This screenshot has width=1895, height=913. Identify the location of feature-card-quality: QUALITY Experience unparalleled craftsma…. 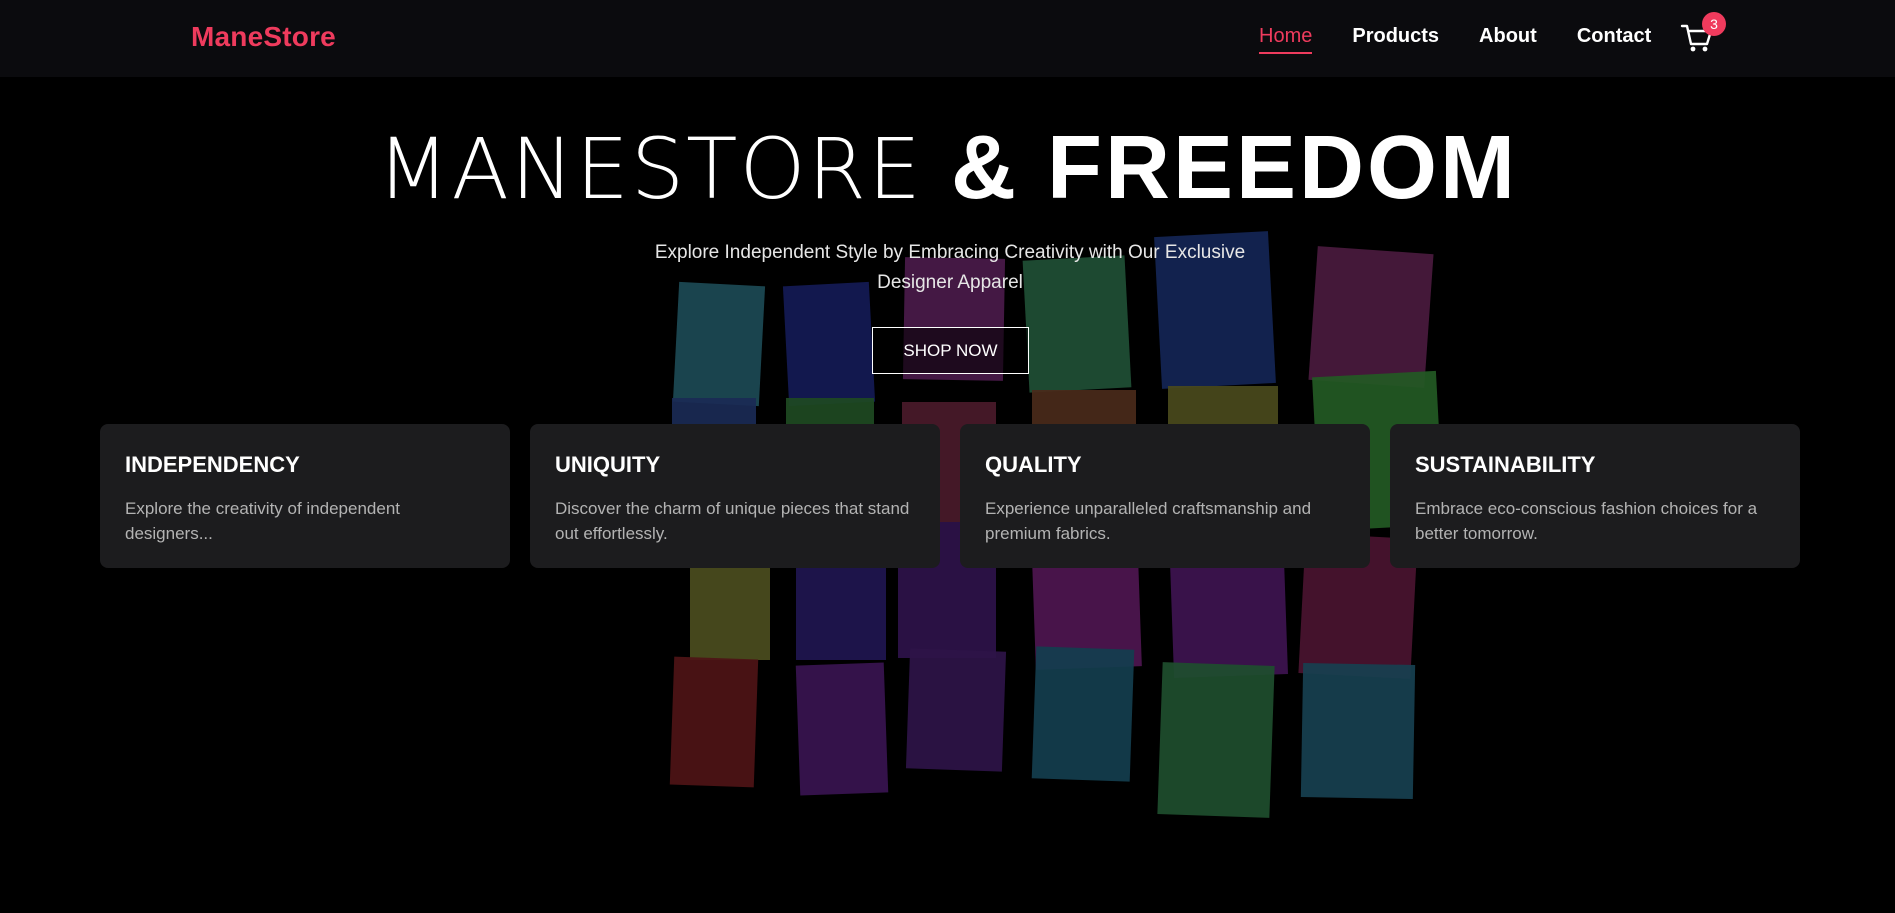
(1165, 496).